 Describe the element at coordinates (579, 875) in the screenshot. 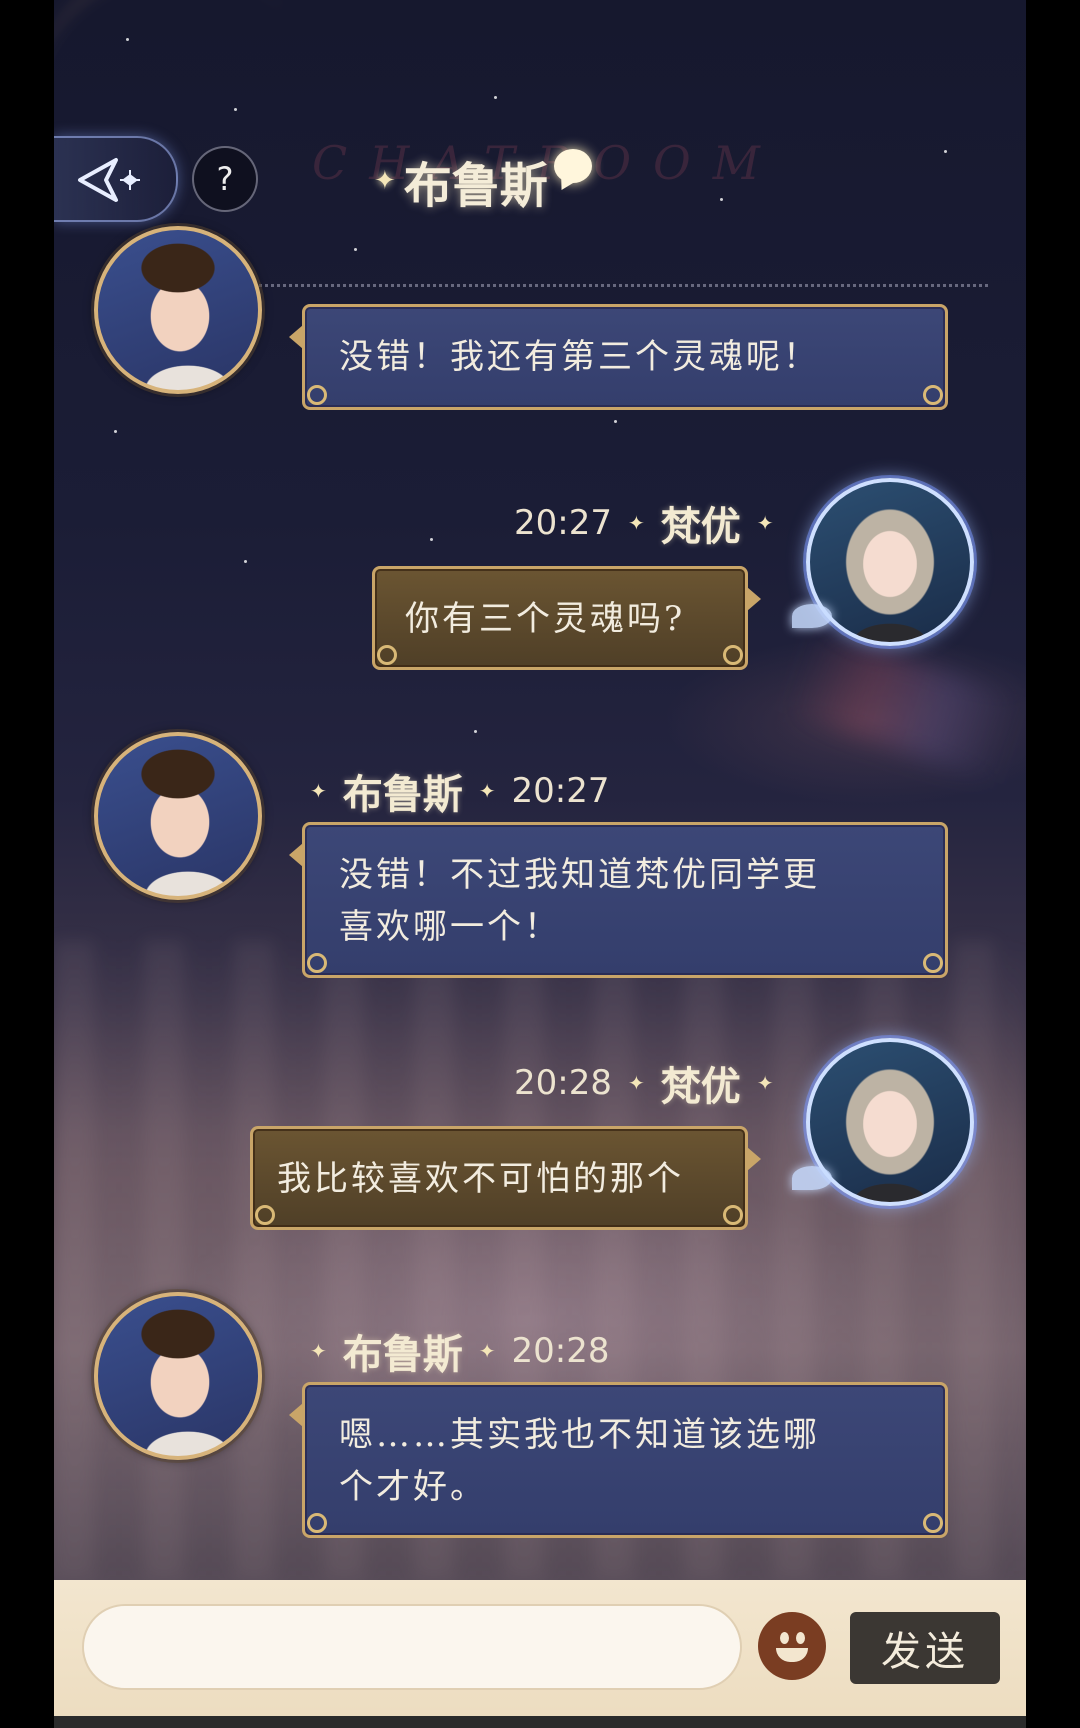

I see `message-text-line: 没错！不过我知道梵优同学更` at that location.